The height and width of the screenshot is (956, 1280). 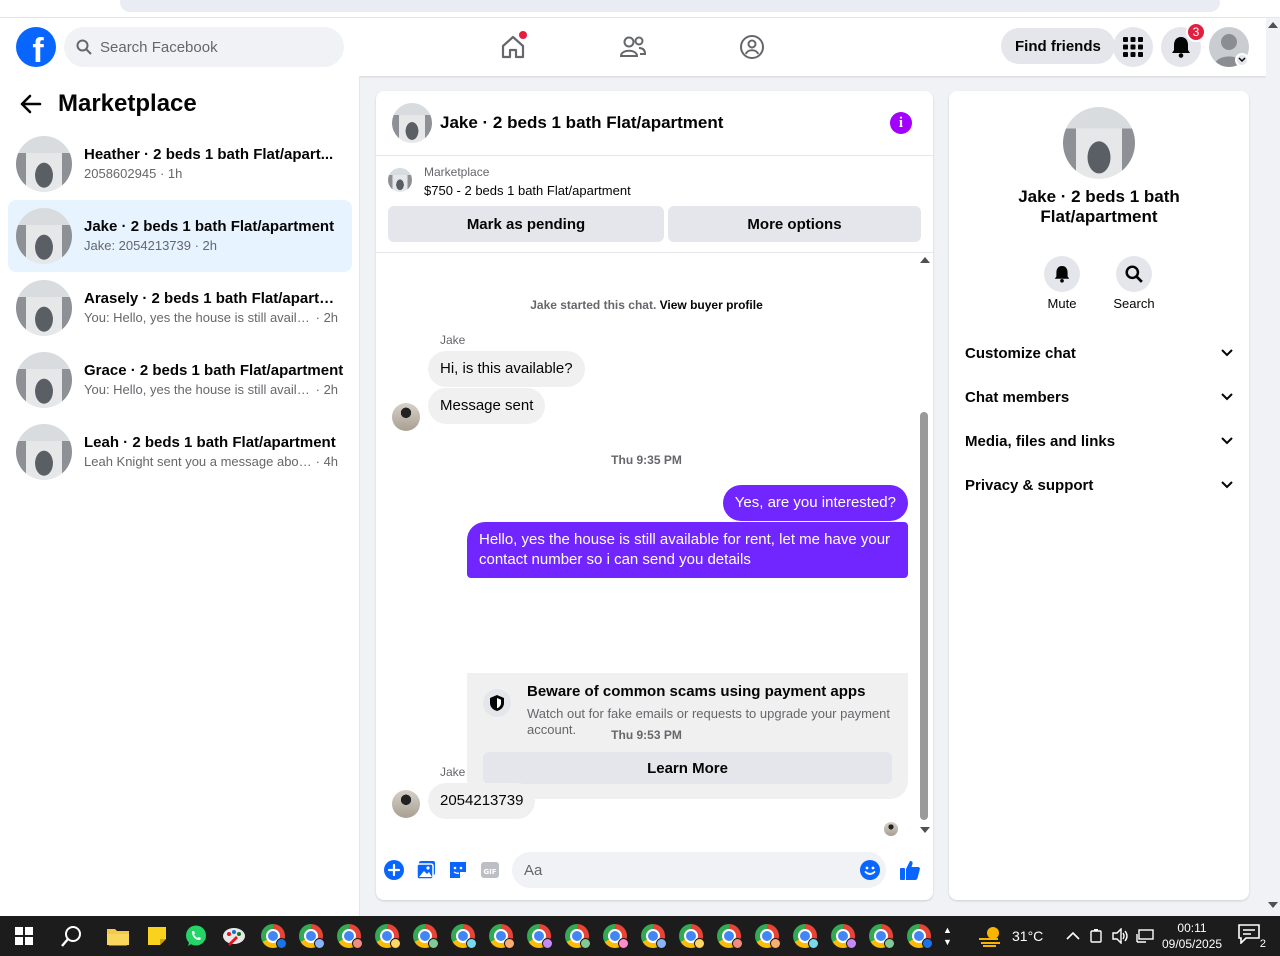 I want to click on groups-icon, so click(x=752, y=47).